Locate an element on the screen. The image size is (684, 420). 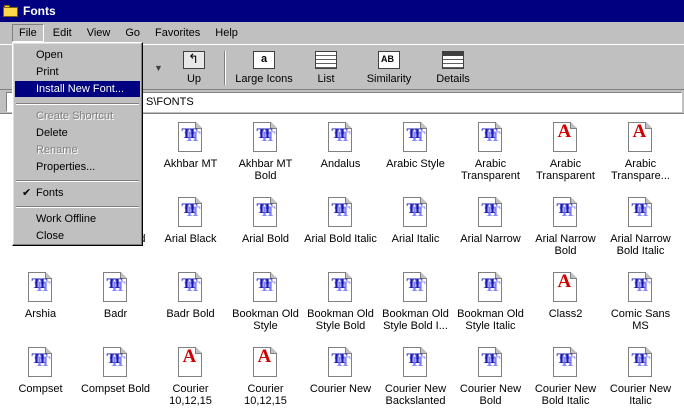
dropdown-arrow-icon: ▼ is located at coordinates (158, 68).